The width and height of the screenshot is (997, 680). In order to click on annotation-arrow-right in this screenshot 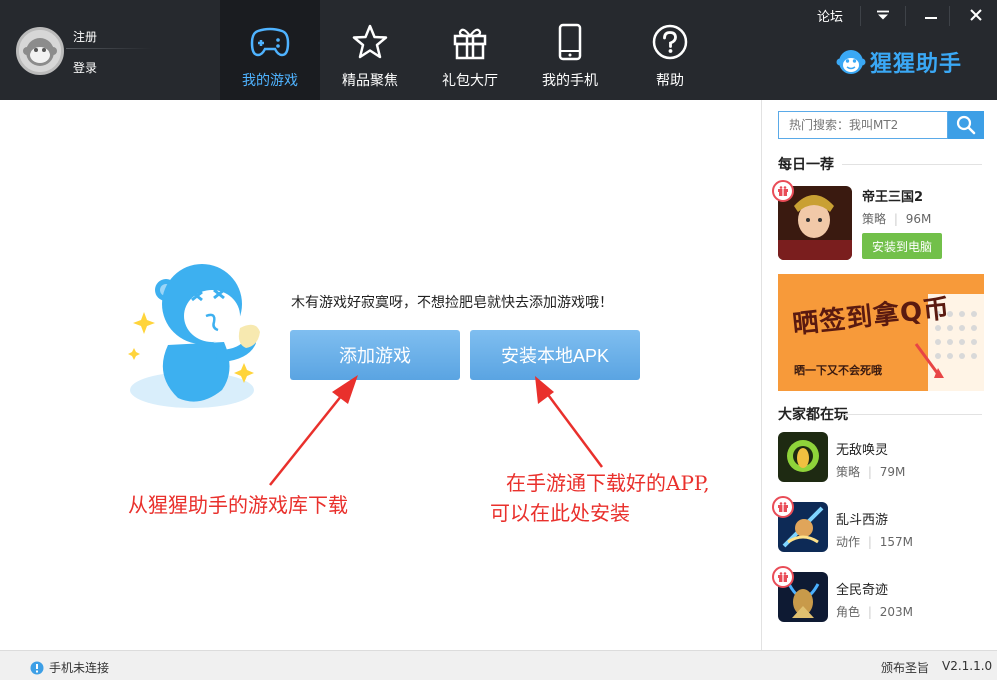, I will do `click(572, 427)`.